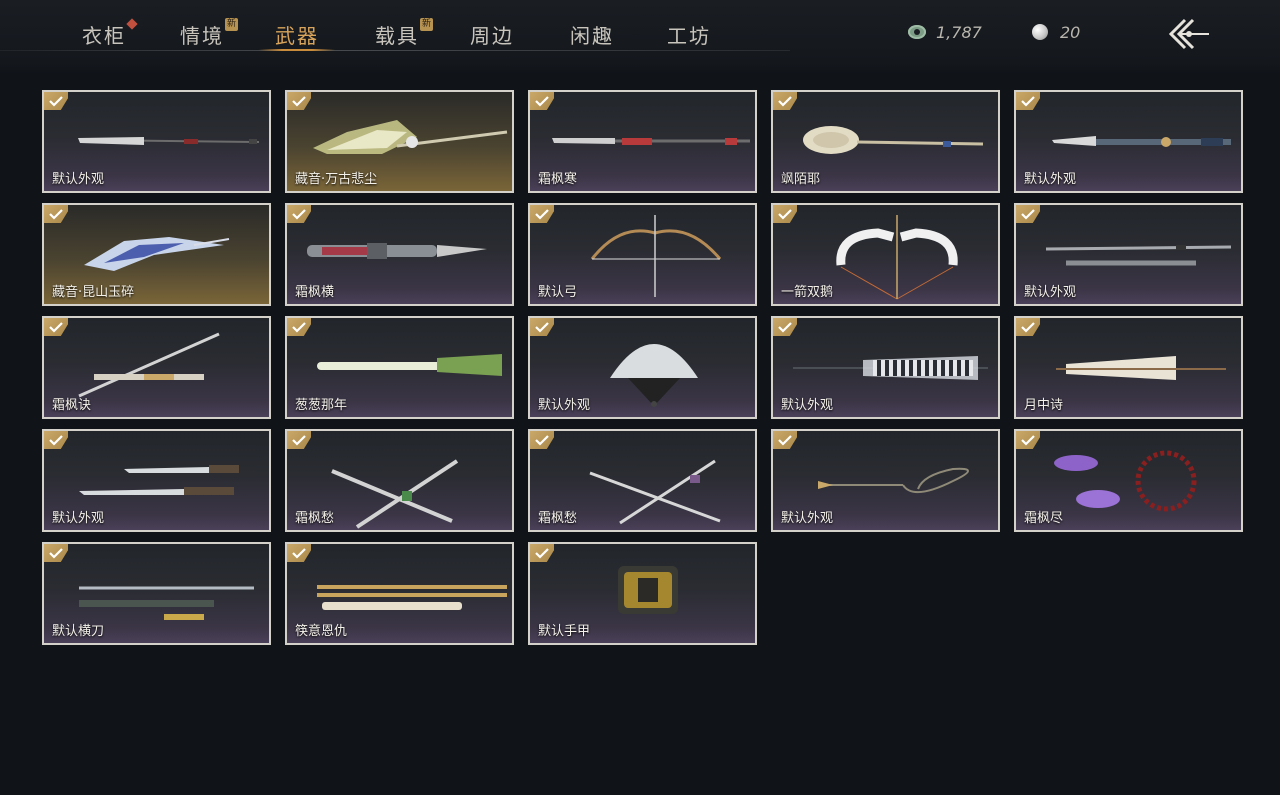 Image resolution: width=1280 pixels, height=795 pixels. What do you see at coordinates (156, 367) in the screenshot?
I see `weapon-card: 霜枫诀` at bounding box center [156, 367].